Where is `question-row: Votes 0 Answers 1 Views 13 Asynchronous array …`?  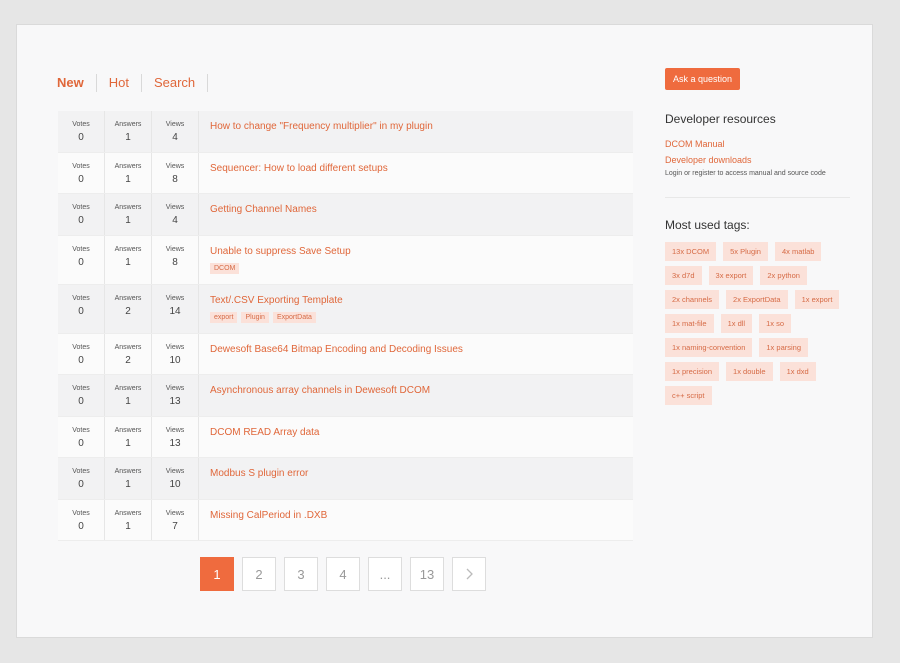 question-row: Votes 0 Answers 1 Views 13 Asynchronous array … is located at coordinates (345, 396).